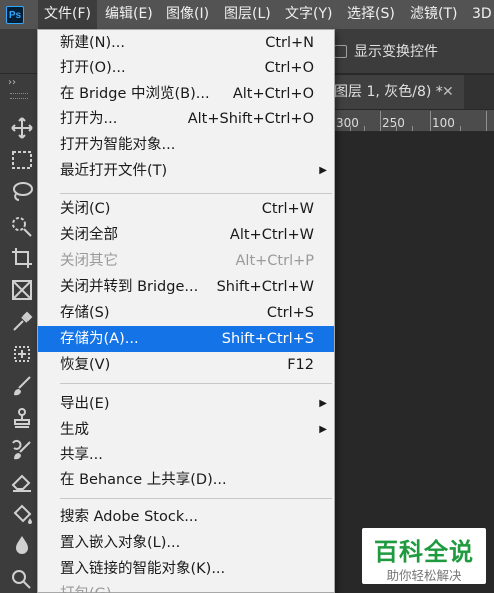 The image size is (494, 593). I want to click on close-tab-icon: ✕, so click(448, 92).